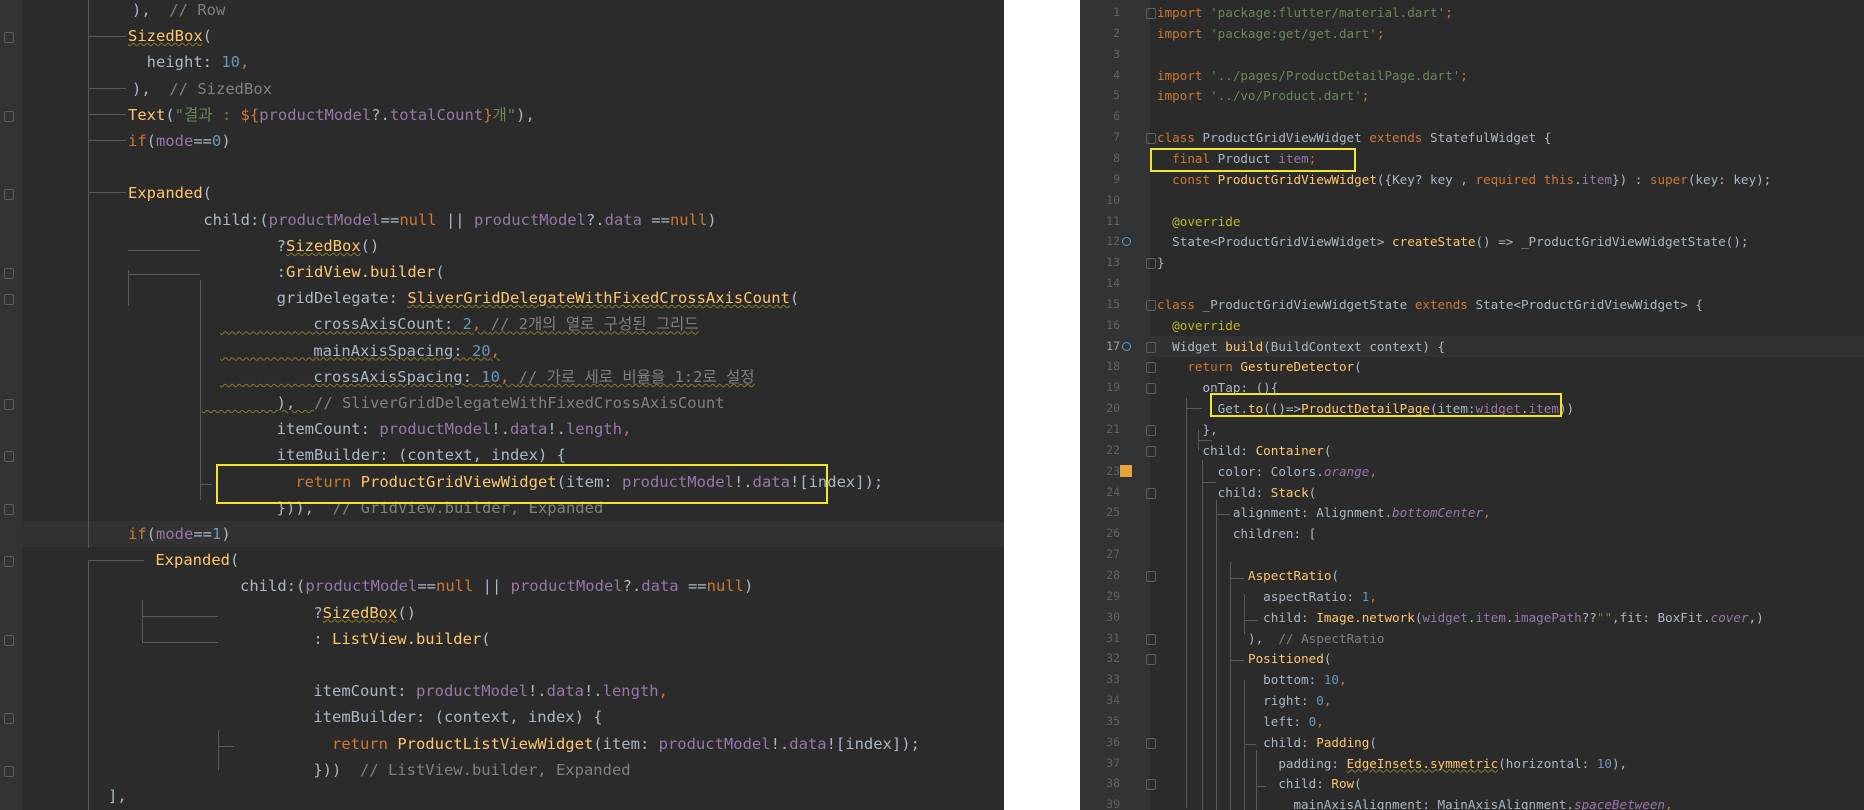 The width and height of the screenshot is (1864, 810). Describe the element at coordinates (1263, 95) in the screenshot. I see `code-line: import '../vo/Product.dart';` at that location.